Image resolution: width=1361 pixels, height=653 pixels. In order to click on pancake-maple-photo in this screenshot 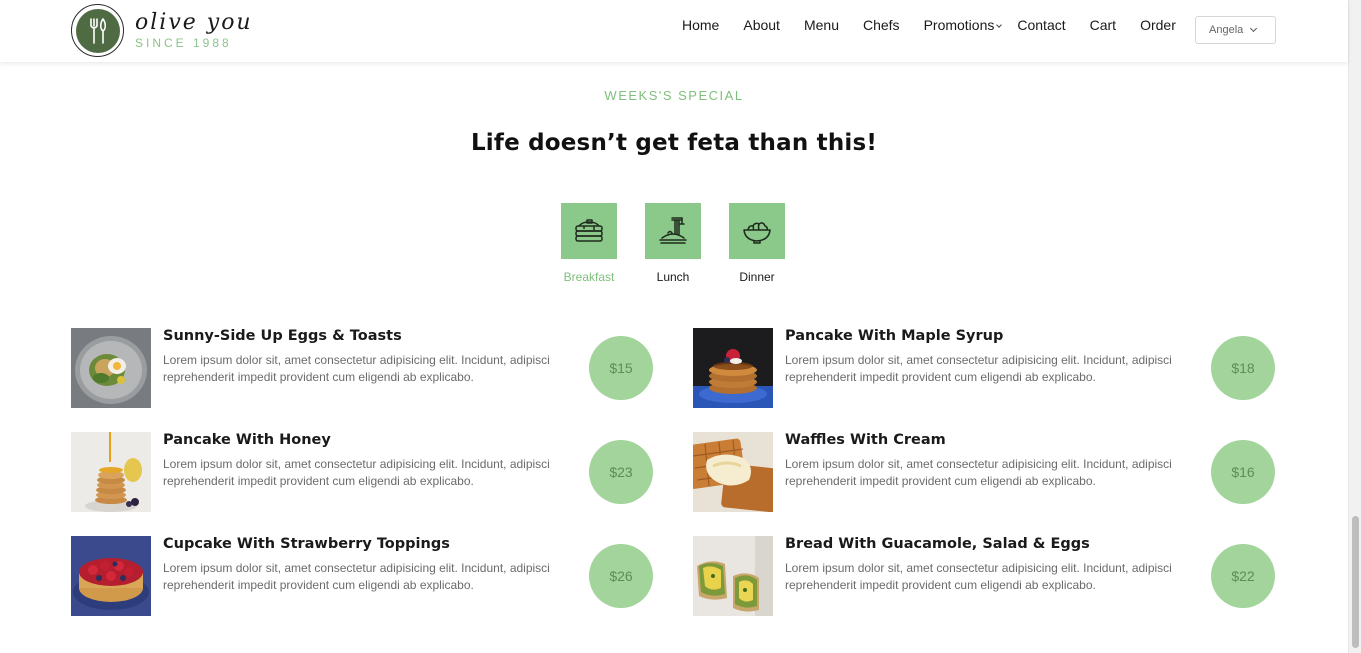, I will do `click(733, 368)`.